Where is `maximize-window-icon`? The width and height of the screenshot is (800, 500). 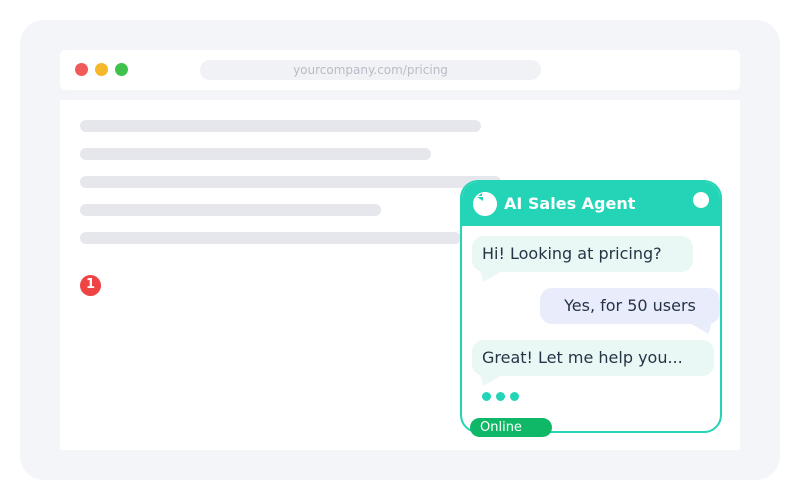 maximize-window-icon is located at coordinates (121, 69).